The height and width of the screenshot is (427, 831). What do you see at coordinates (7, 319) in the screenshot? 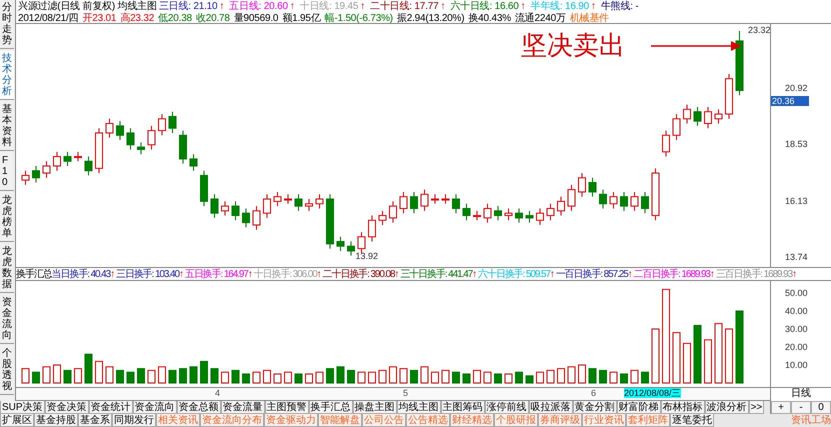
I see `sidebar-tab: 资金流向` at bounding box center [7, 319].